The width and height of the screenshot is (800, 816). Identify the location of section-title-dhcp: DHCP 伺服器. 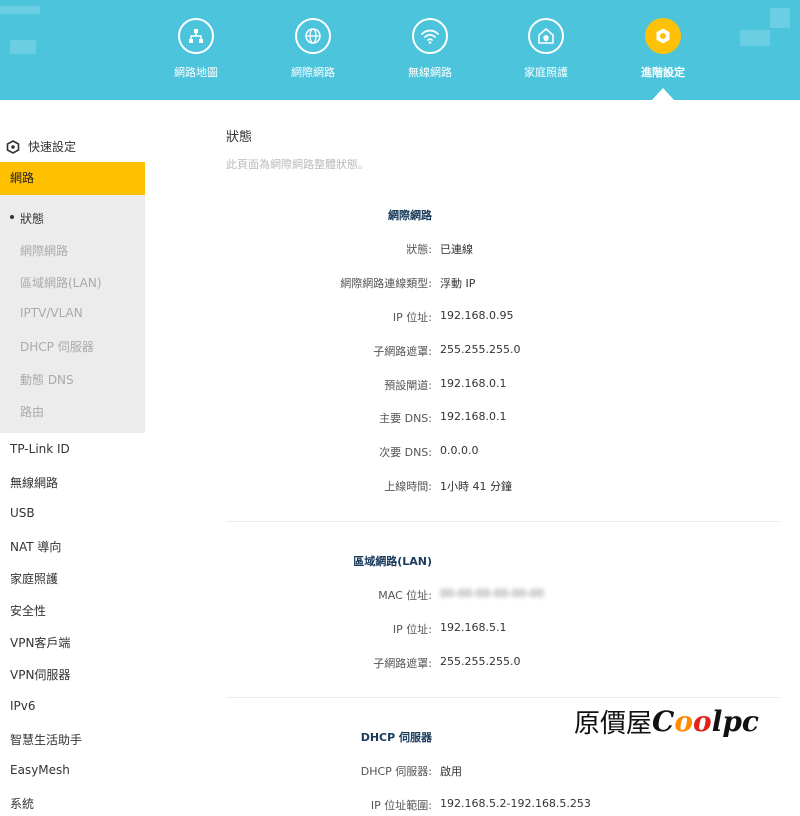
(396, 737).